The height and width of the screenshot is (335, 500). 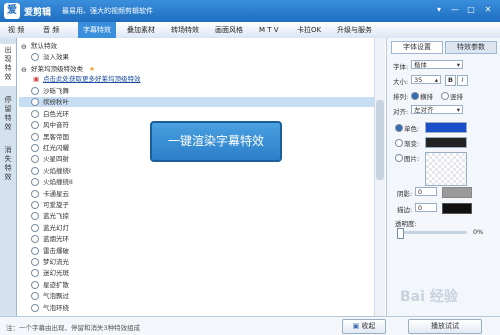 I want to click on list-item: 可爱旋子, so click(x=196, y=205).